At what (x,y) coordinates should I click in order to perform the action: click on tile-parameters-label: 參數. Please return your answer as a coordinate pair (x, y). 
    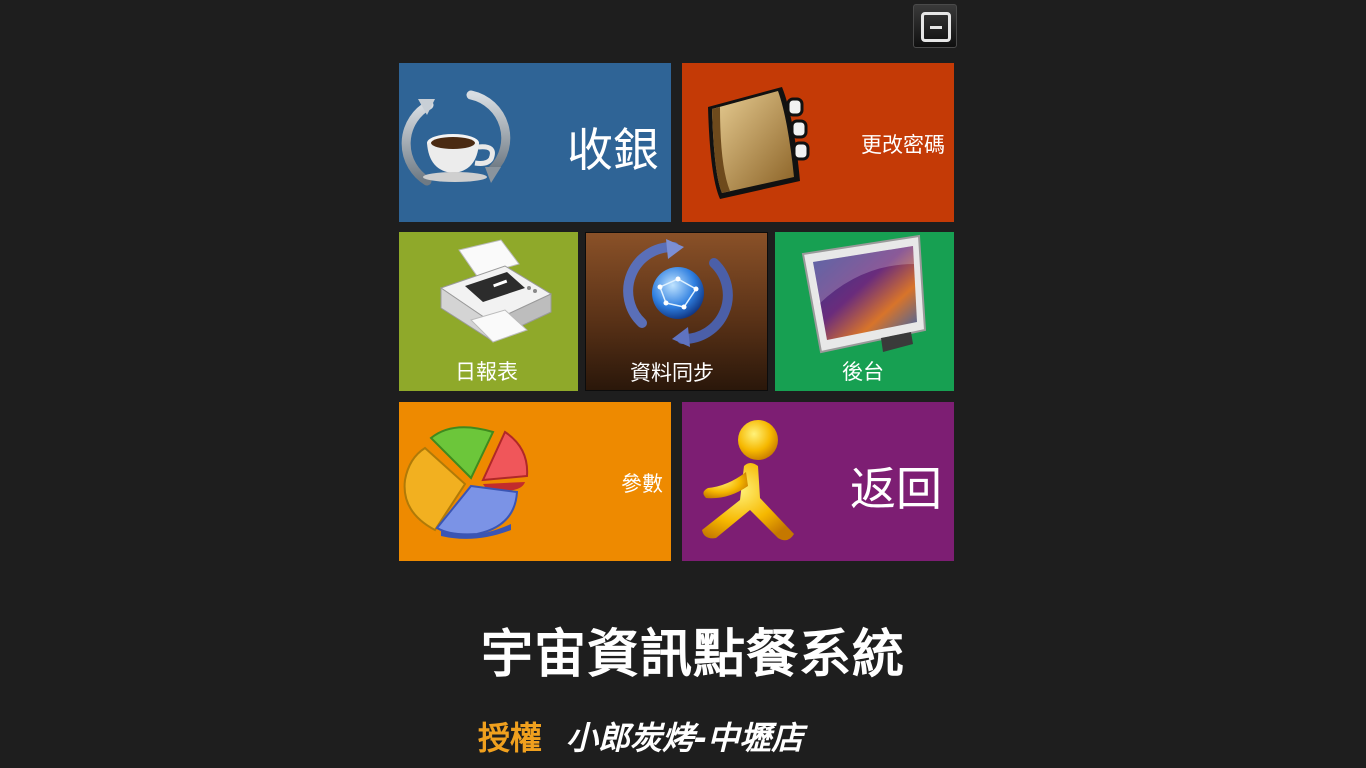
    Looking at the image, I should click on (642, 484).